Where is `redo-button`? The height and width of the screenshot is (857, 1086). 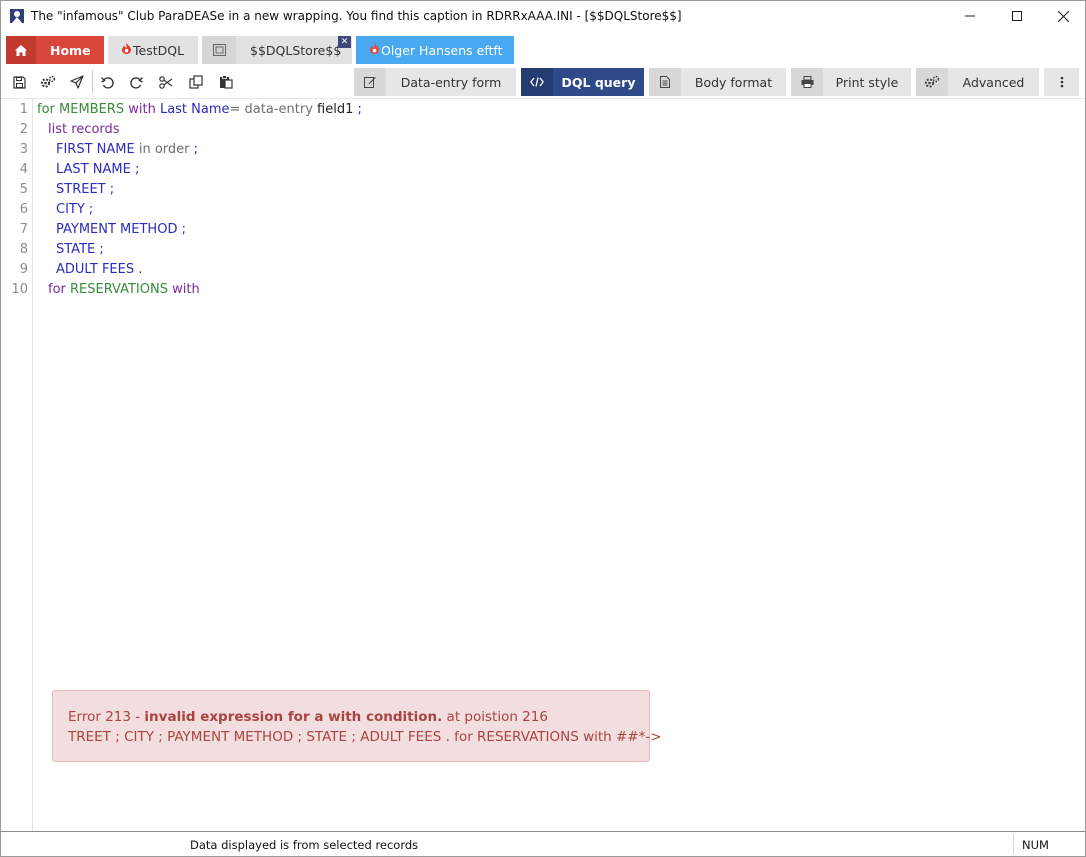 redo-button is located at coordinates (136, 82).